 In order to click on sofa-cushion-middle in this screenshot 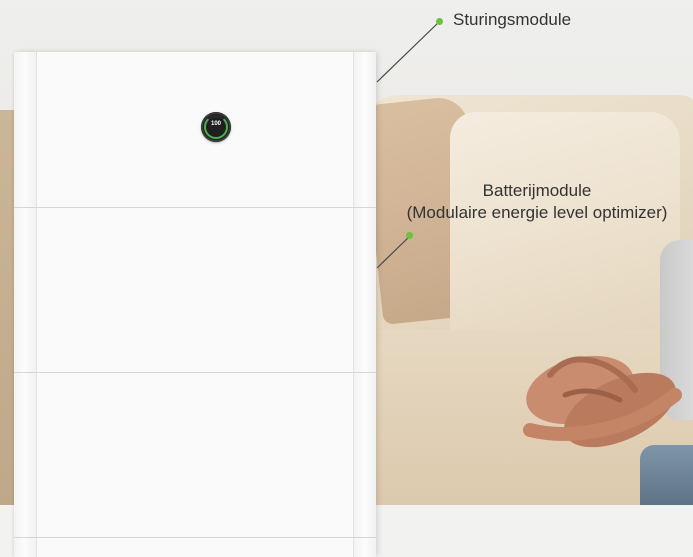, I will do `click(565, 237)`.